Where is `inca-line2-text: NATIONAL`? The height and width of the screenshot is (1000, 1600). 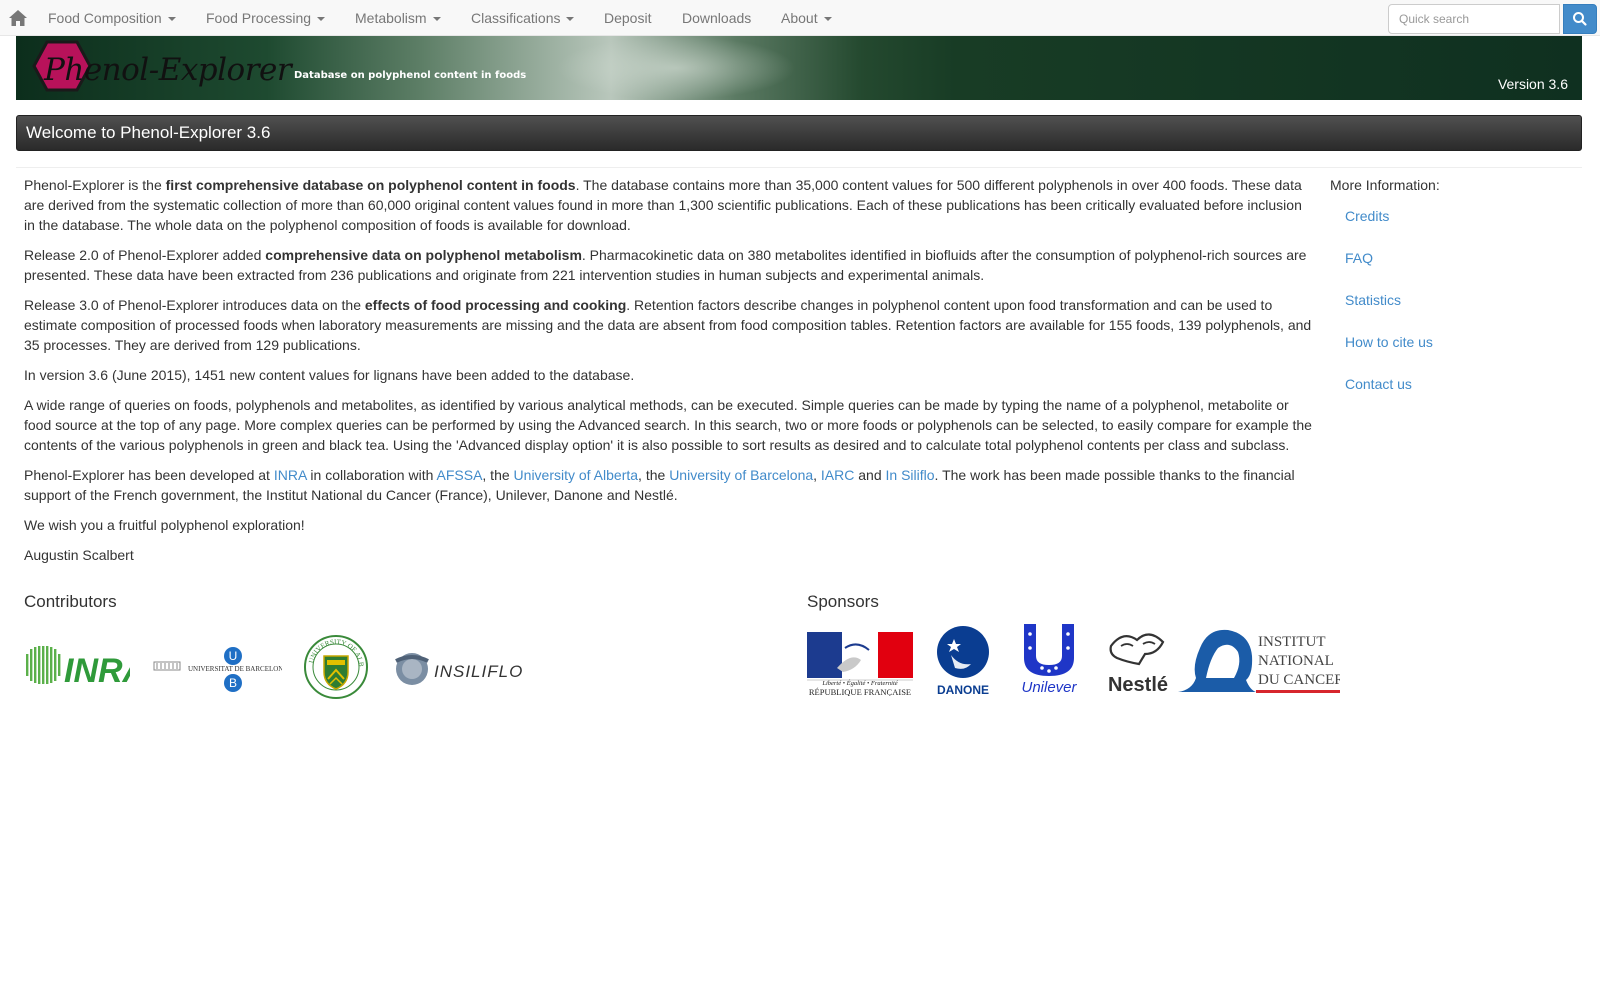
inca-line2-text: NATIONAL is located at coordinates (1296, 661).